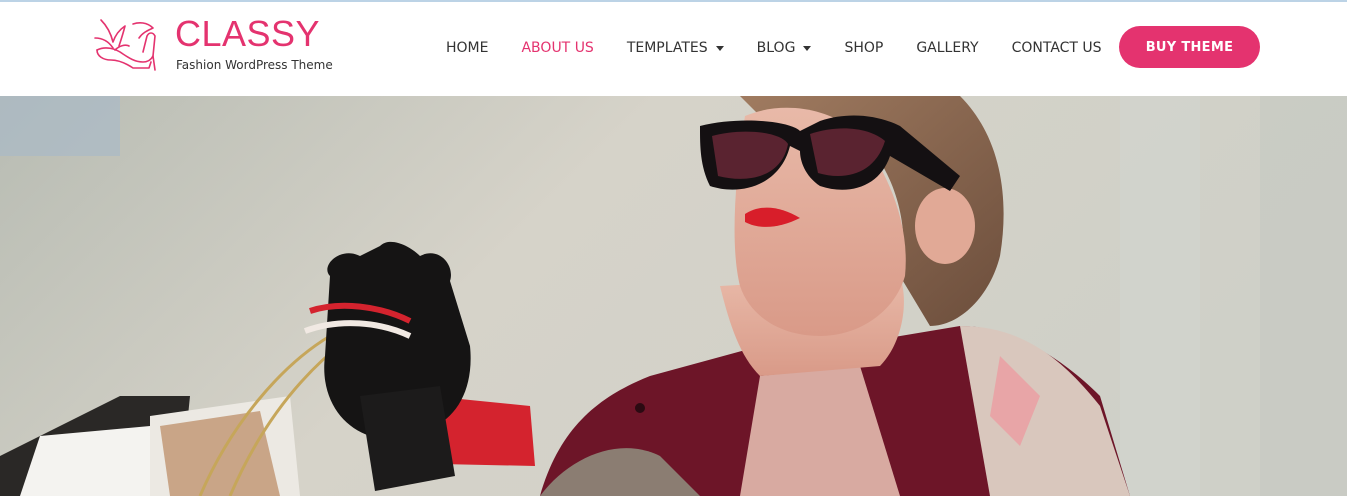 The height and width of the screenshot is (496, 1347). I want to click on nav-item-label: CONTACT US, so click(1056, 48).